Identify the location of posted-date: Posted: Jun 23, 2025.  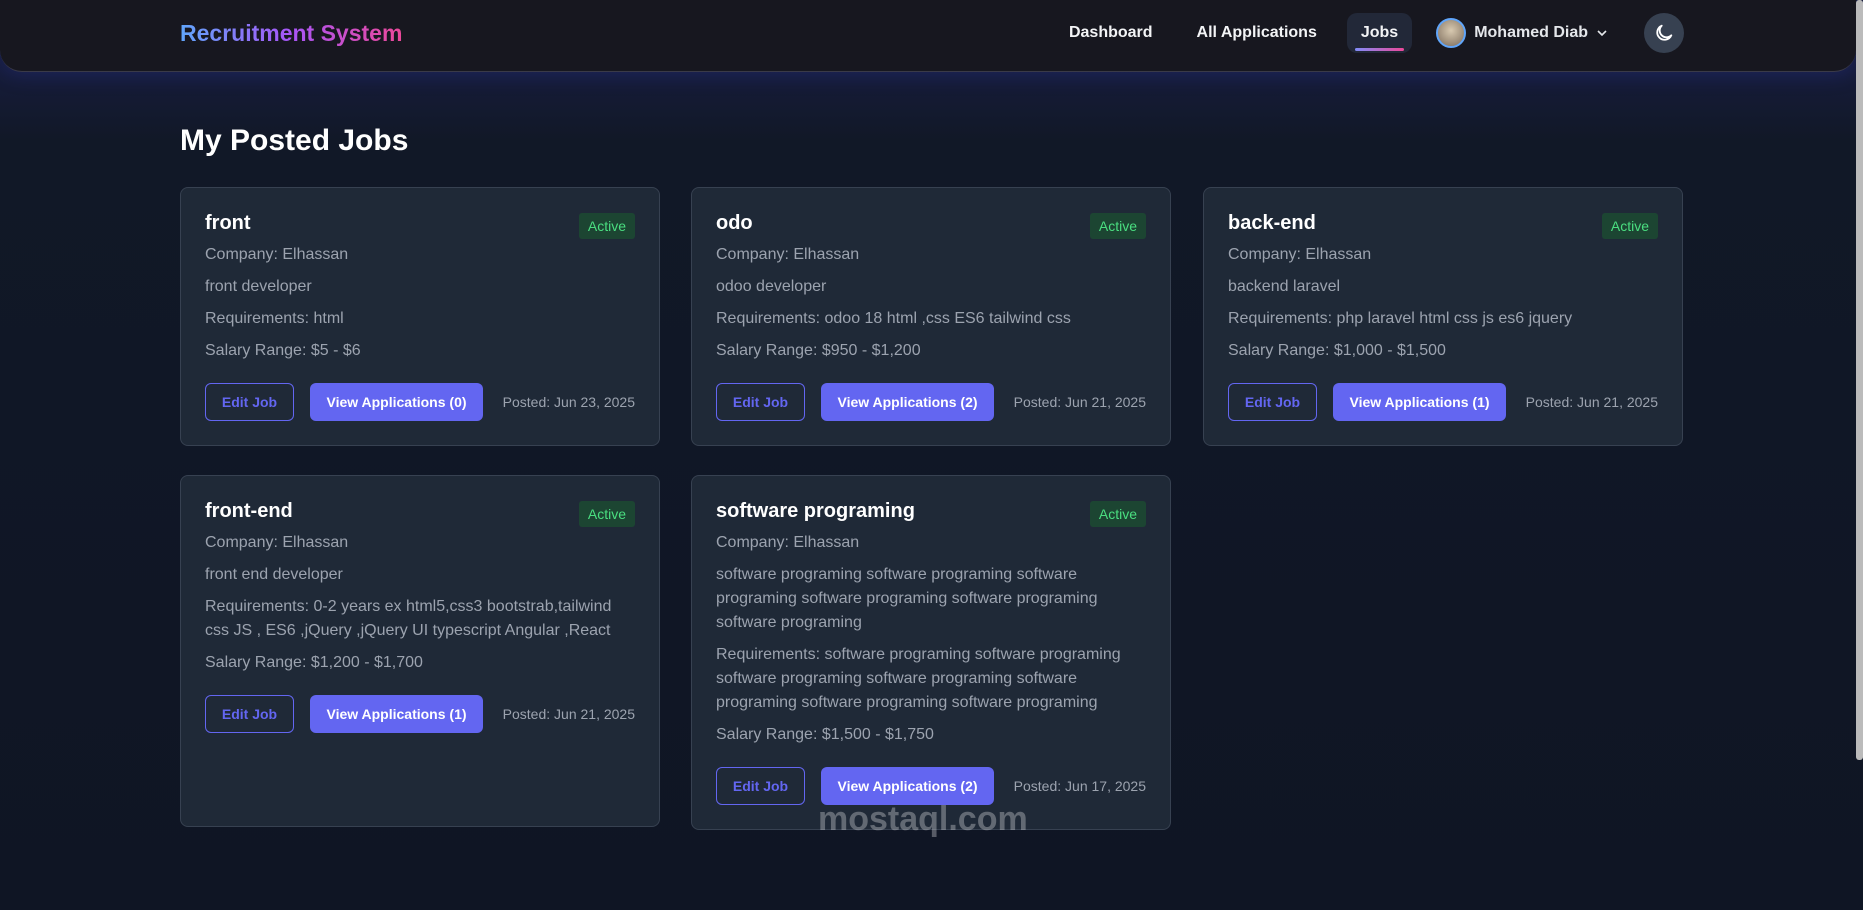
(568, 402).